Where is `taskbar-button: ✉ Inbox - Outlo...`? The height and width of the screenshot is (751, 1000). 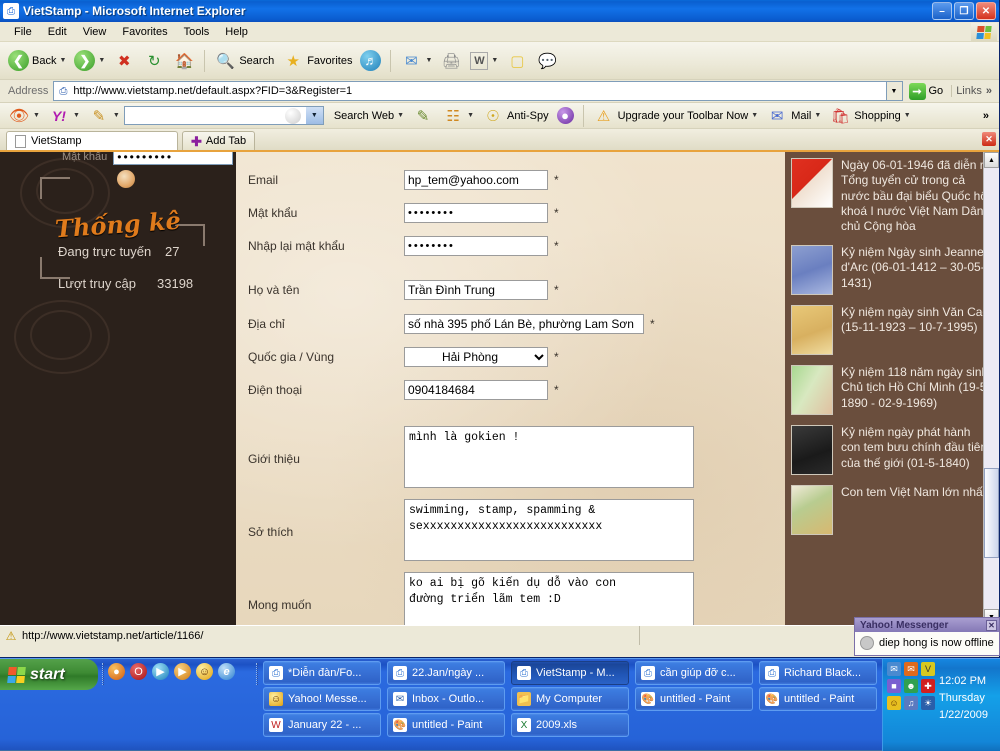
taskbar-button: ✉ Inbox - Outlo... is located at coordinates (446, 699).